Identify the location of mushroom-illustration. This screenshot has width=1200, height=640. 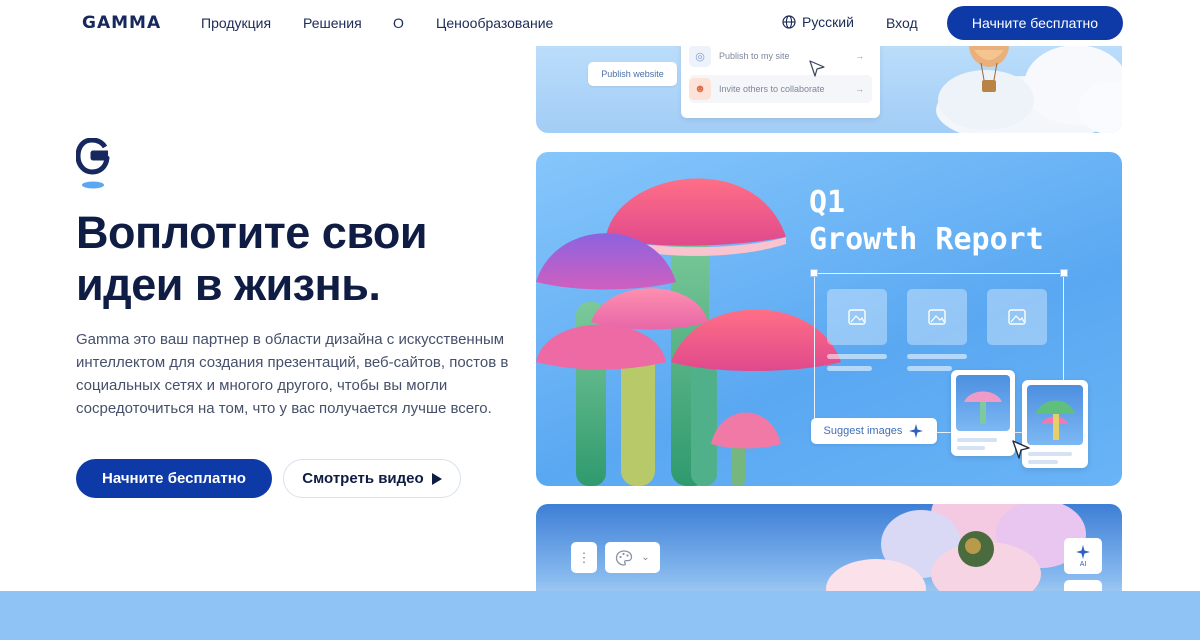
(688, 332).